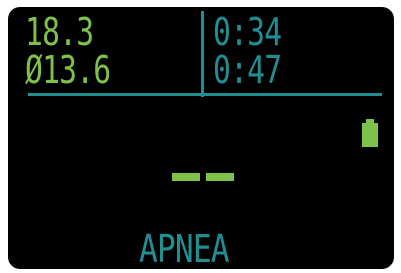 This screenshot has width=401, height=273. What do you see at coordinates (202, 54) in the screenshot?
I see `vertical-divider` at bounding box center [202, 54].